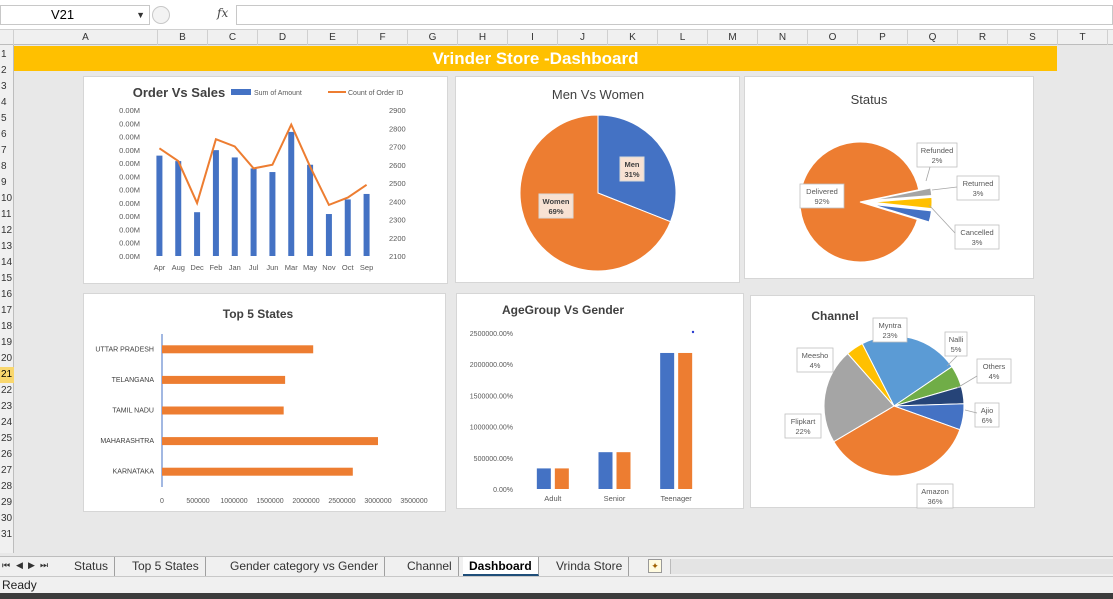 The image size is (1113, 599). What do you see at coordinates (583, 37) in the screenshot?
I see `column-header-j: J` at bounding box center [583, 37].